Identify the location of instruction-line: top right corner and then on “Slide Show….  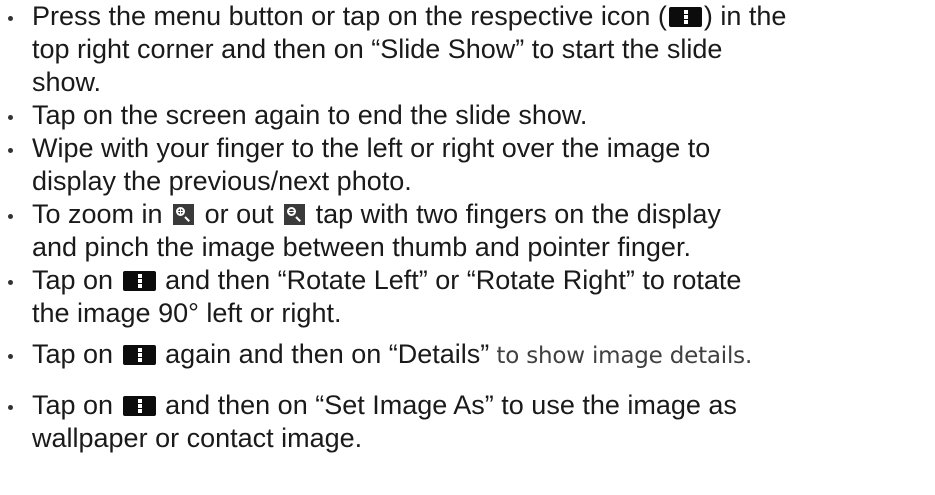
(377, 49).